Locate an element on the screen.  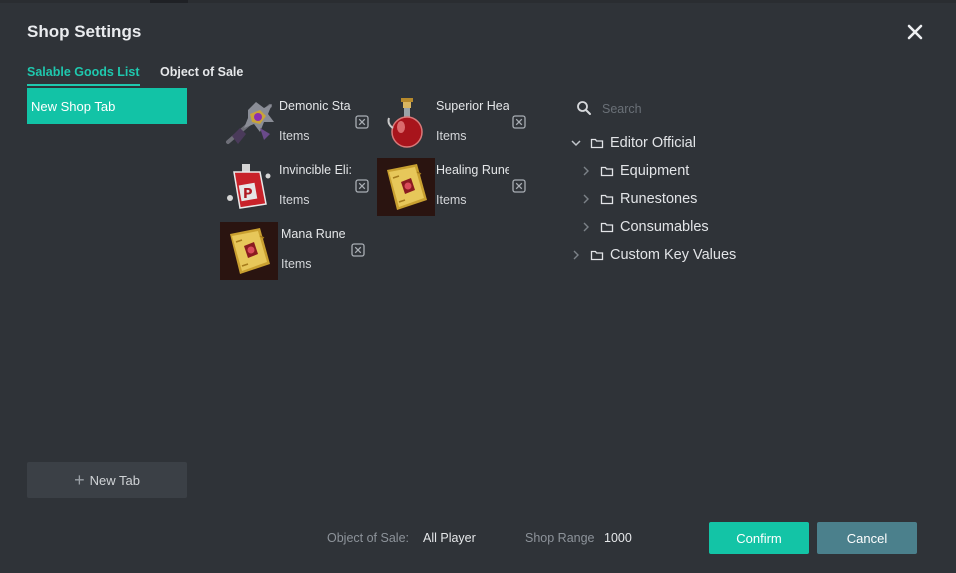
superior-health-potion-icon is located at coordinates (406, 123).